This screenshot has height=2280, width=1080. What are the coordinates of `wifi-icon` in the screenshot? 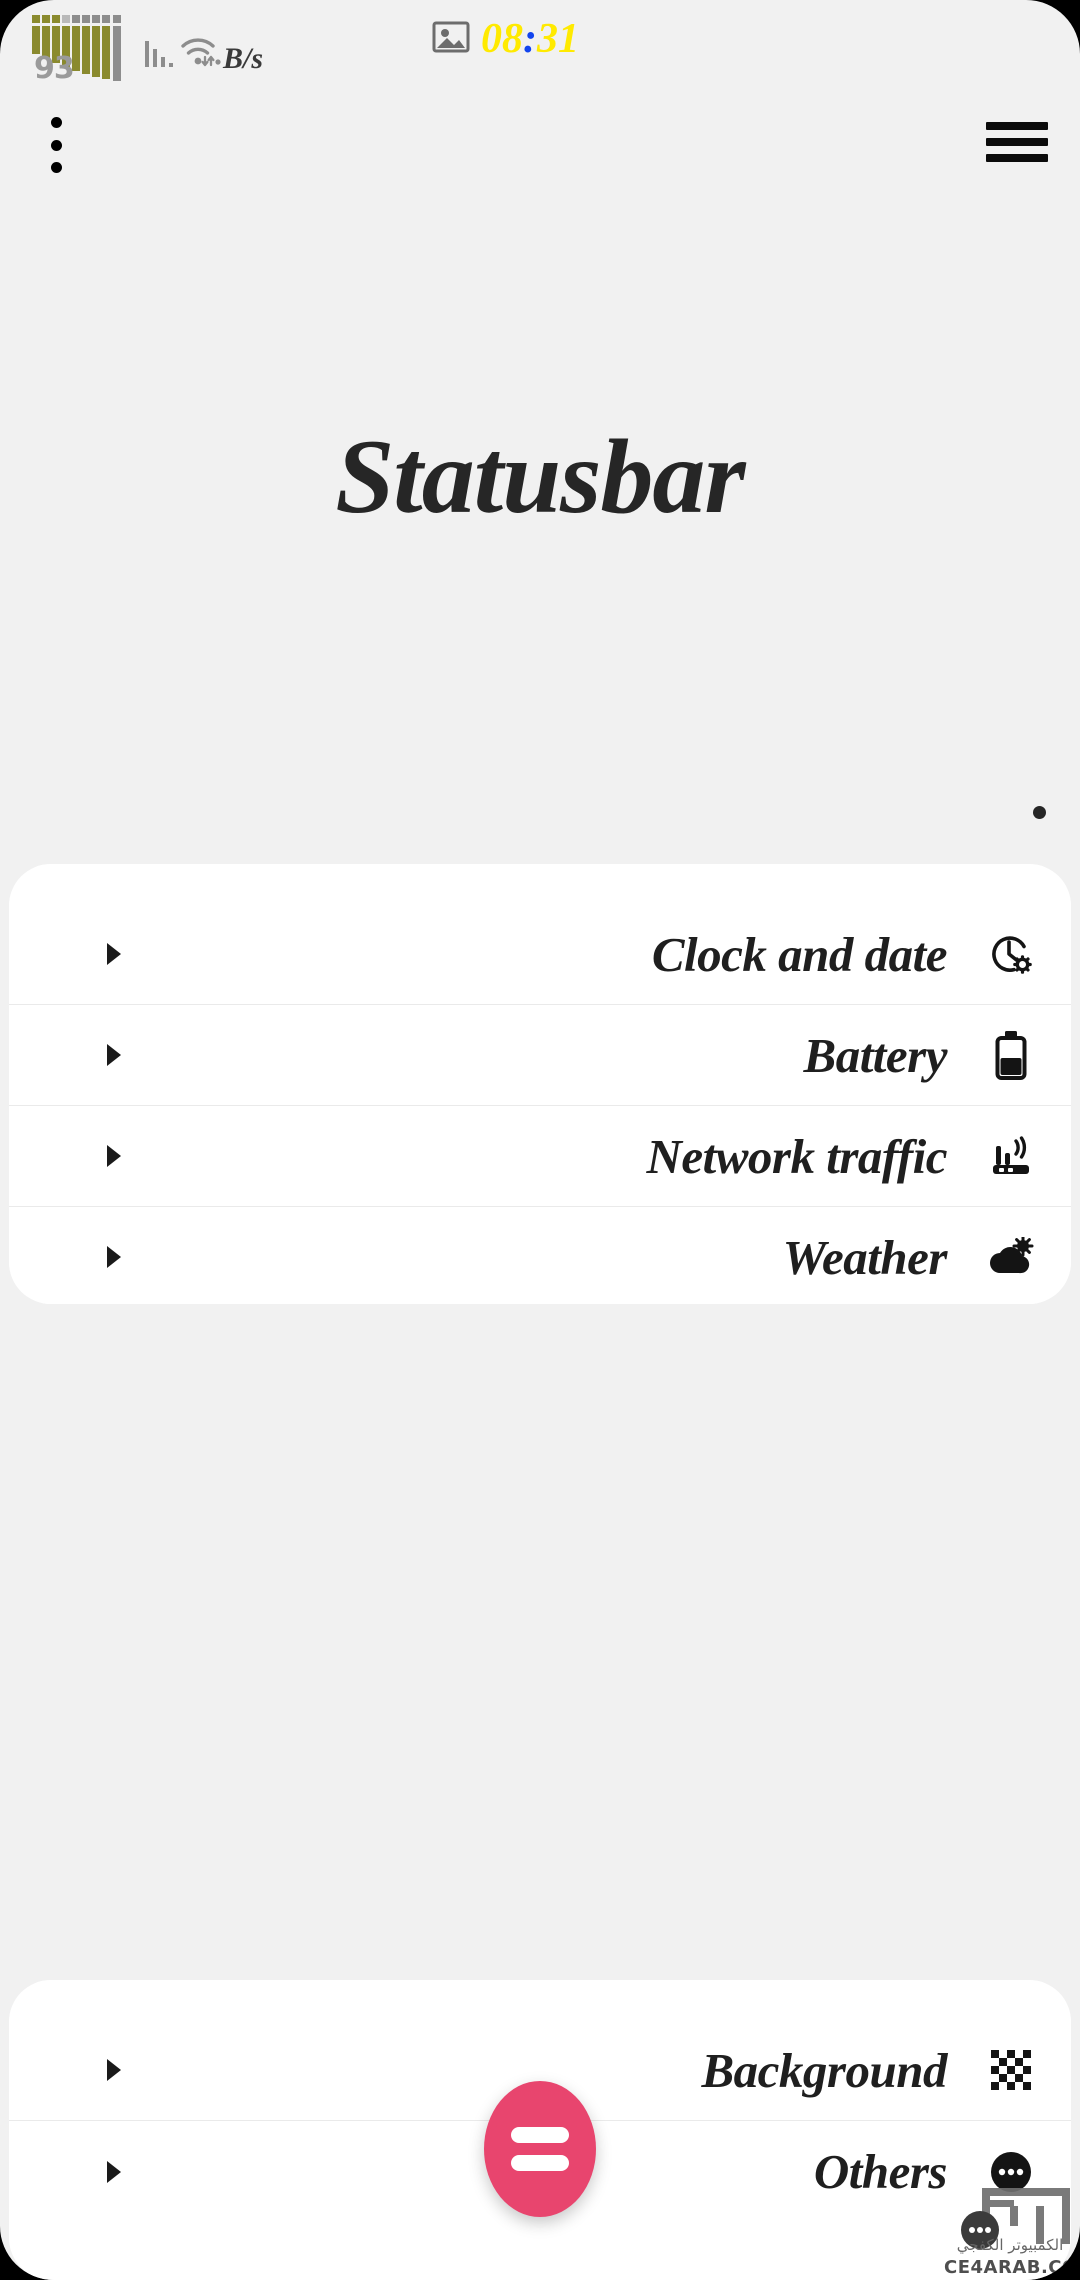 It's located at (201, 55).